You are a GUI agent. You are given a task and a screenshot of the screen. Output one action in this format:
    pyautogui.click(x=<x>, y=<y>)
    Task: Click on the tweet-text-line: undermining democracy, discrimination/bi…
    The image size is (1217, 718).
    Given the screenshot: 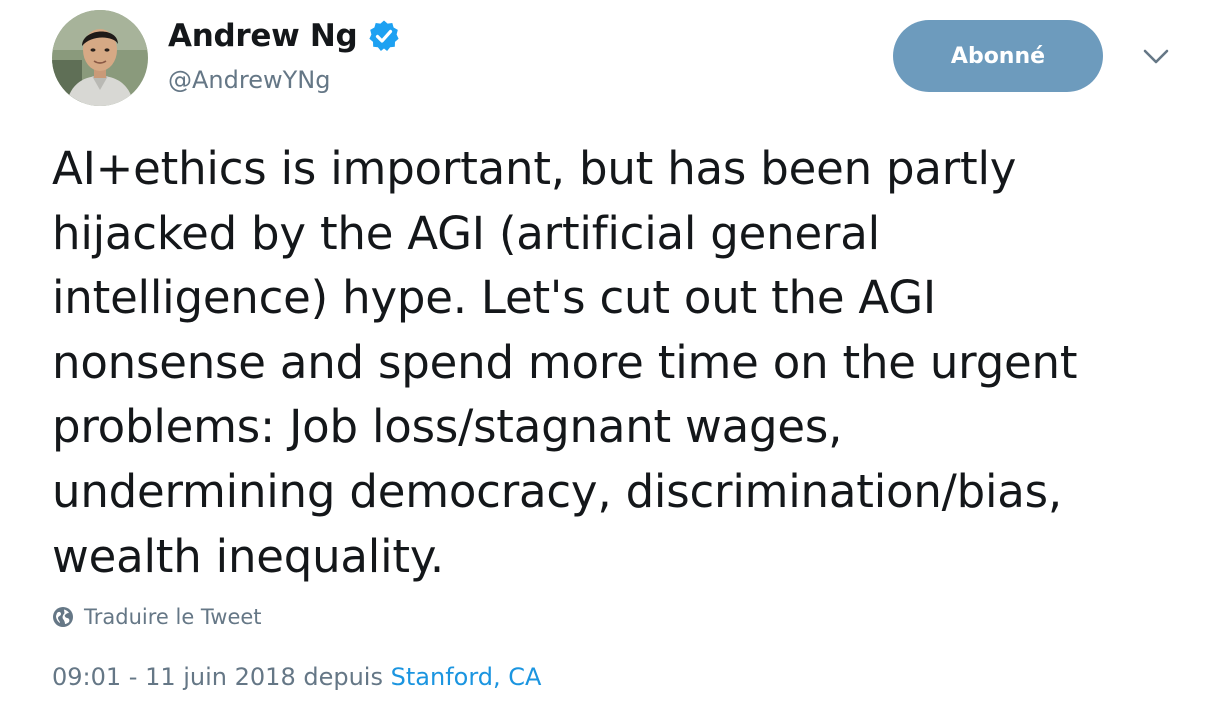 What is the action you would take?
    pyautogui.click(x=557, y=491)
    